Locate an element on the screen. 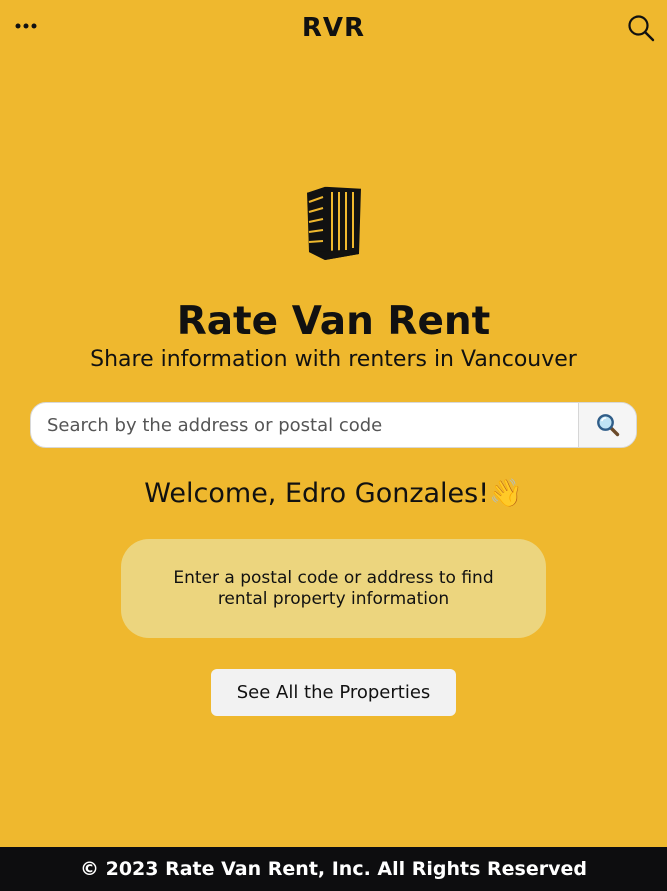 Image resolution: width=667 pixels, height=891 pixels. brand-logo-text: RVR is located at coordinates (333, 28).